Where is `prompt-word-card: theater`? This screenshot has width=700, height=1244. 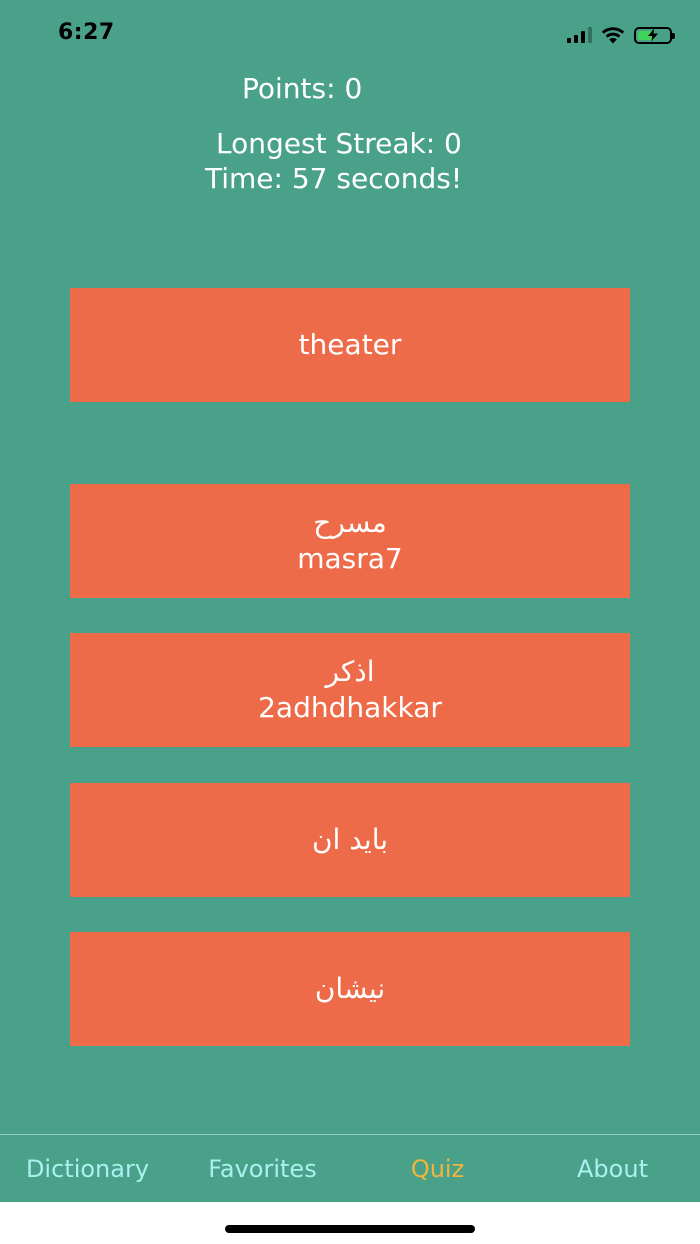 prompt-word-card: theater is located at coordinates (350, 345).